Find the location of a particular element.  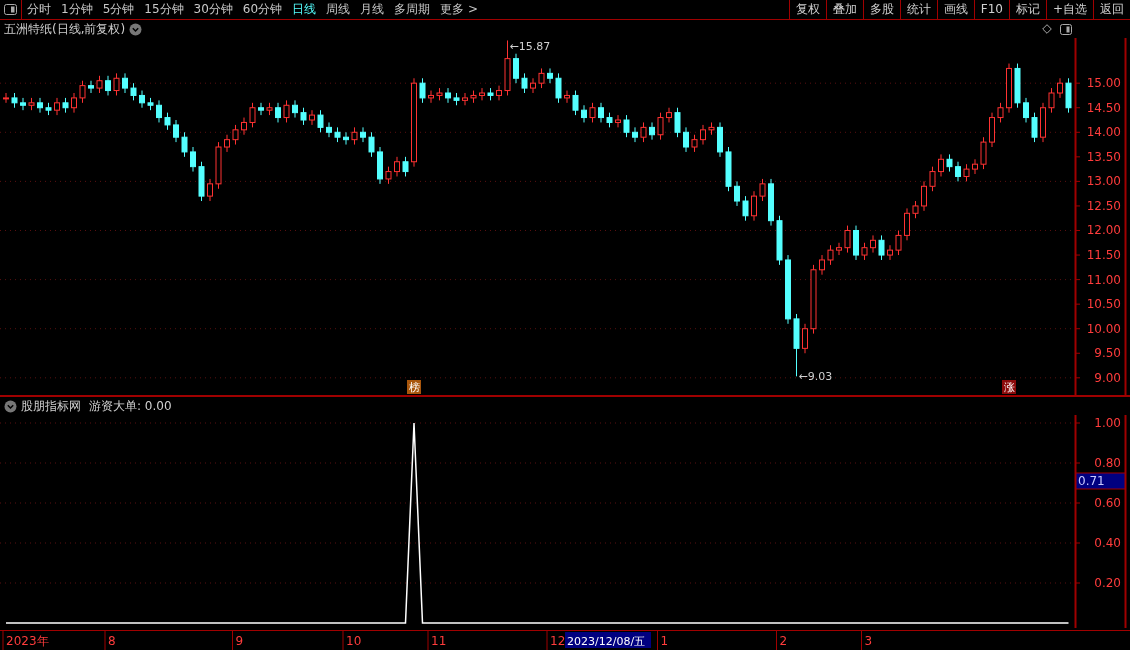

period-tab: 分时 is located at coordinates (39, 9).